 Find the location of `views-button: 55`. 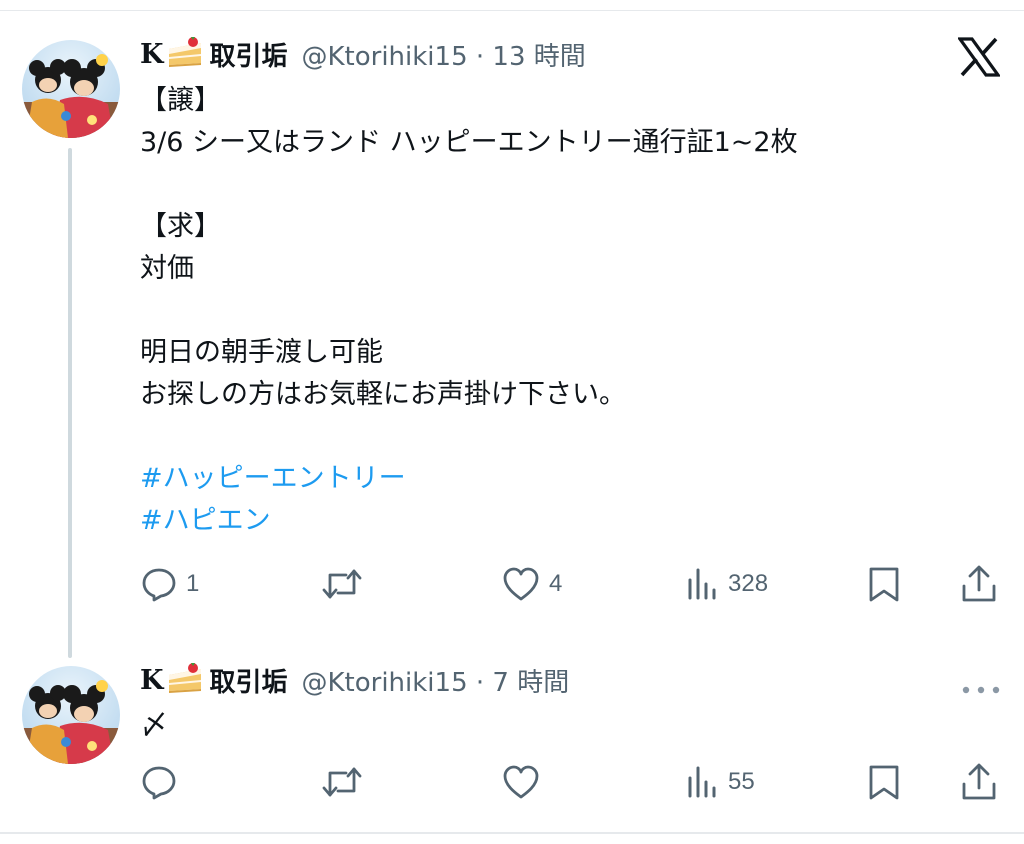

views-button: 55 is located at coordinates (720, 782).